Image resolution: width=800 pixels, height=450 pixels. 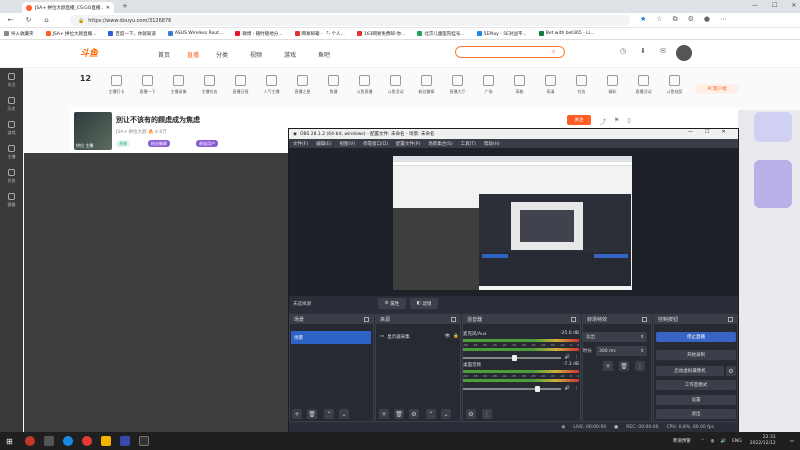 I want to click on scene-item: 场景, so click(x=331, y=337).